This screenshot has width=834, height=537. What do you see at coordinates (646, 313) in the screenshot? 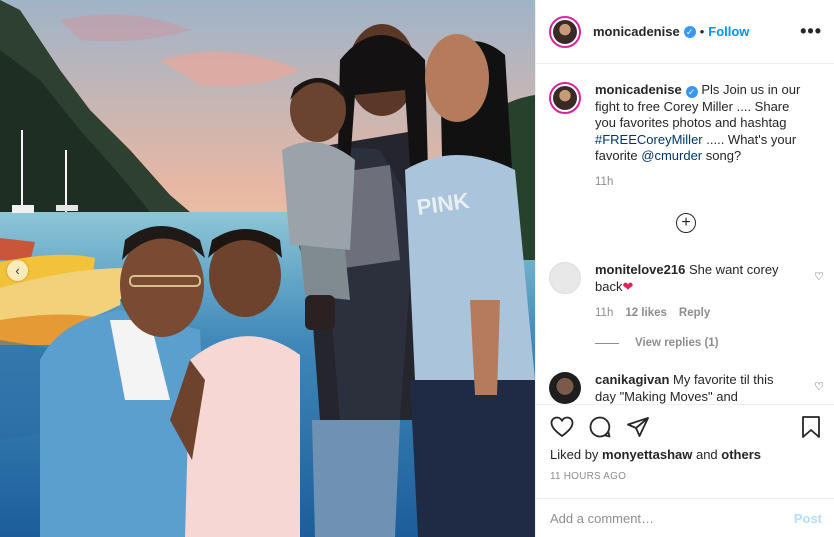
I see `comment-likes: 12 likes` at bounding box center [646, 313].